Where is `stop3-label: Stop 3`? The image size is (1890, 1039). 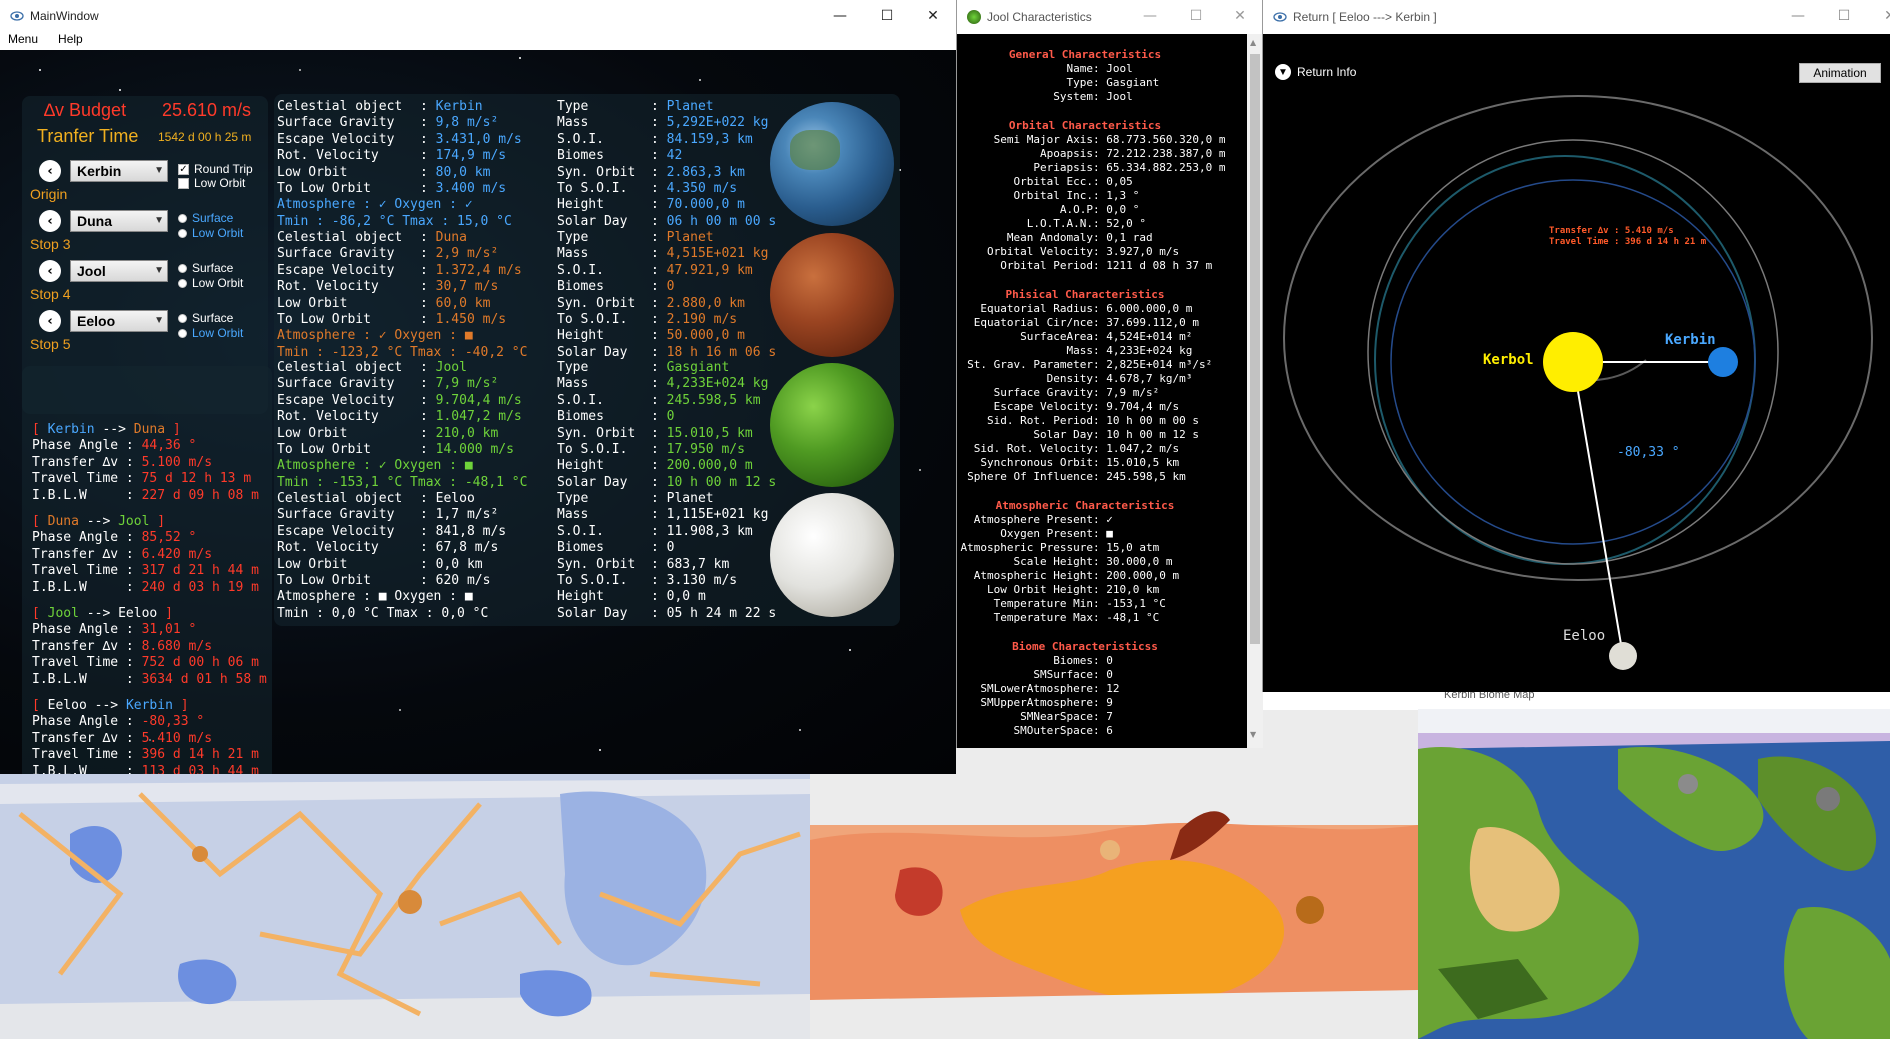 stop3-label: Stop 3 is located at coordinates (50, 244).